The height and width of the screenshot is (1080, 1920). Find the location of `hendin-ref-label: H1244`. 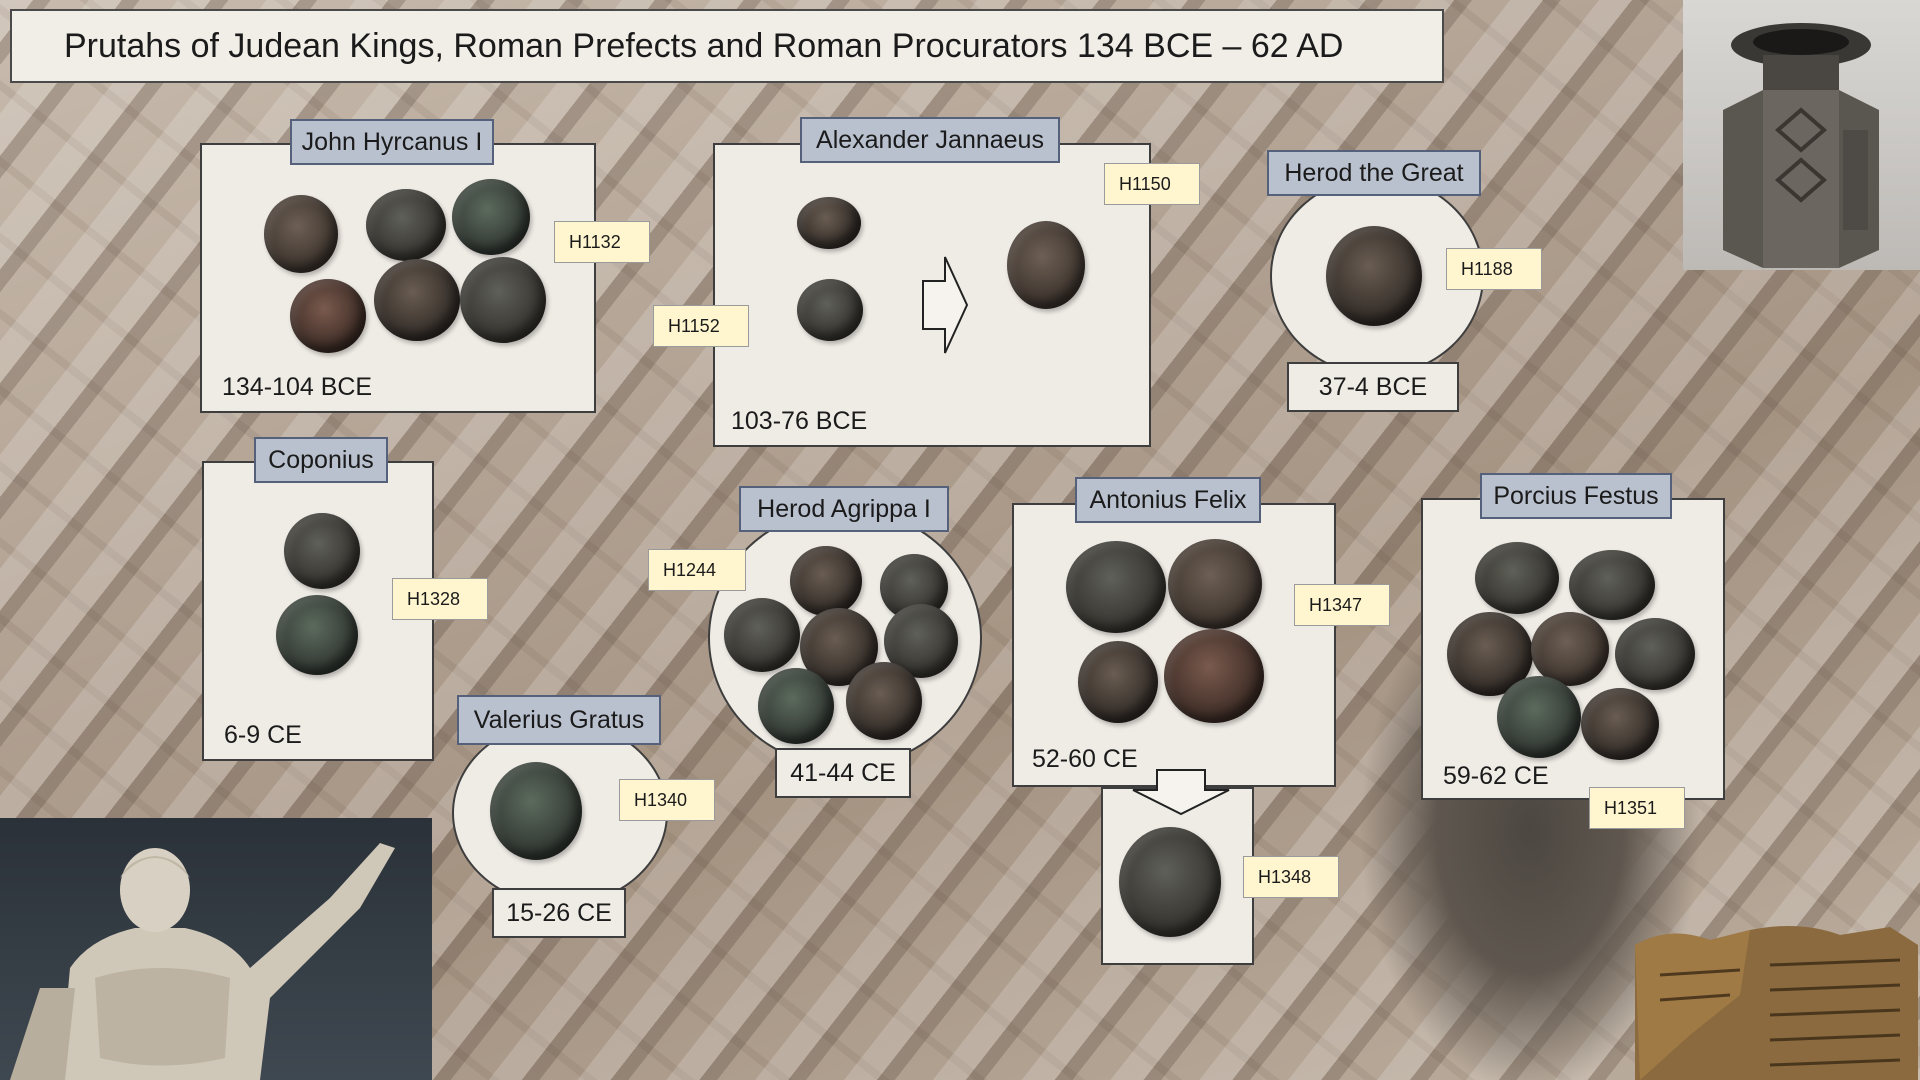

hendin-ref-label: H1244 is located at coordinates (697, 570).